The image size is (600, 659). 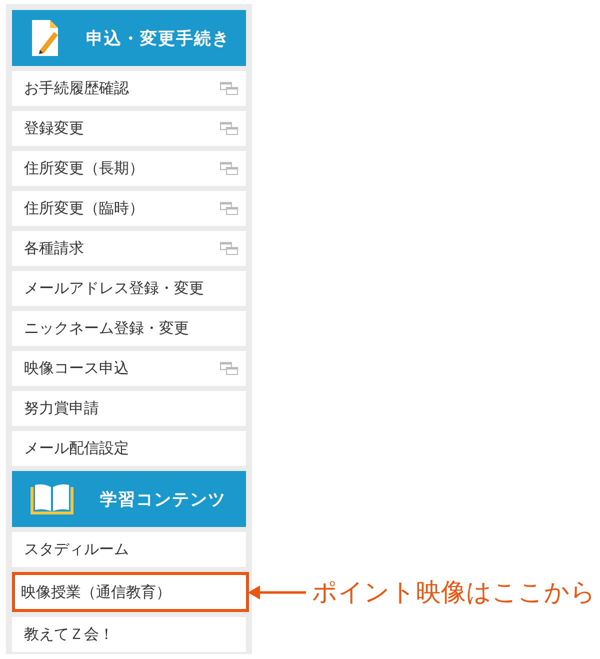 What do you see at coordinates (129, 208) in the screenshot?
I see `menu-link: 住所変更（臨時）` at bounding box center [129, 208].